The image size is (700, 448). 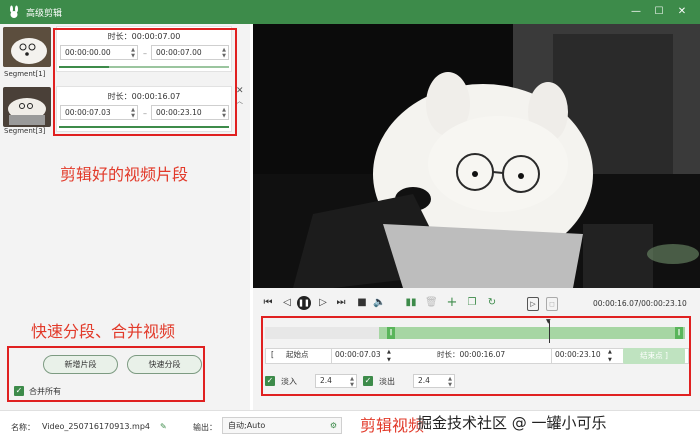 I want to click on annotation-clips: 剪辑好的视频片段, so click(x=124, y=174).